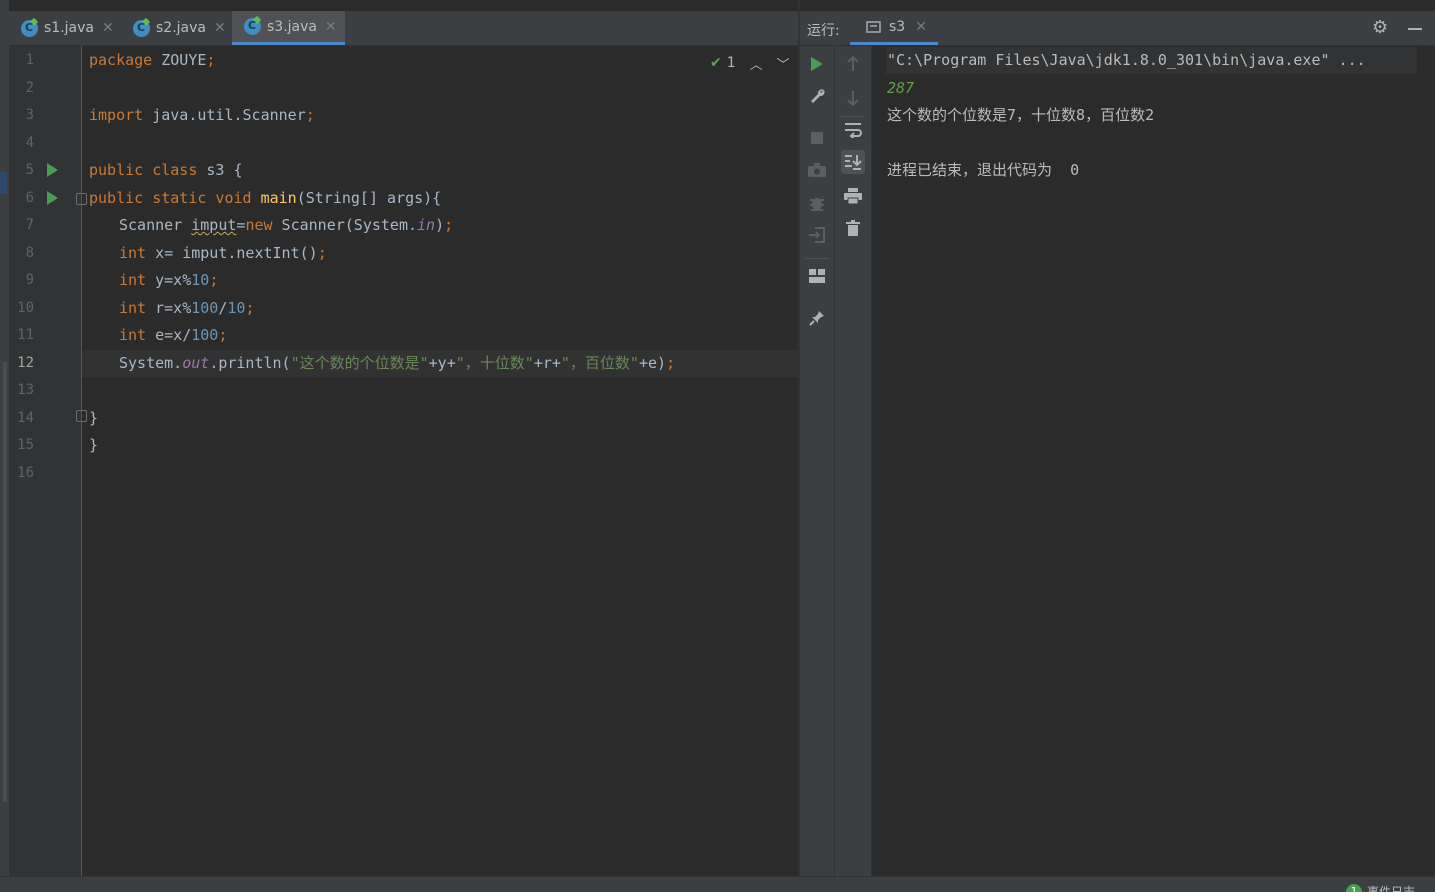 The height and width of the screenshot is (892, 1435). What do you see at coordinates (29, 170) in the screenshot?
I see `line-number: 5` at bounding box center [29, 170].